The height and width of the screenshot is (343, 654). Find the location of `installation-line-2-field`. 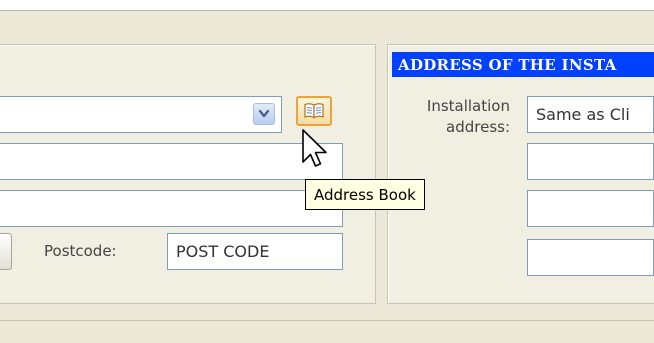

installation-line-2-field is located at coordinates (590, 161).